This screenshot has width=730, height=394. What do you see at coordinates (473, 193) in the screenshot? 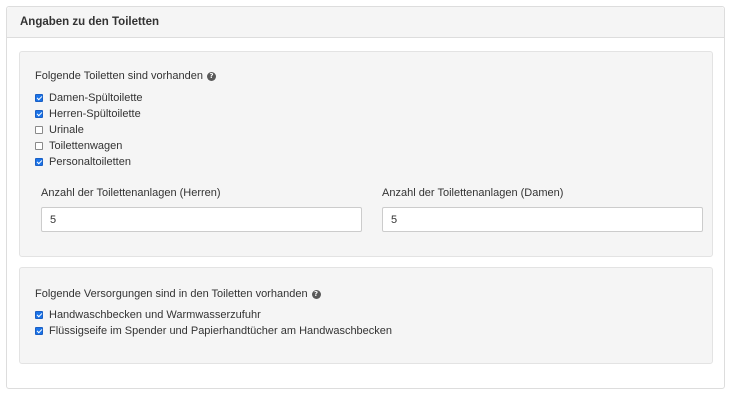
I see `count-women-label: Anzahl der Toilettenanlagen (Damen)` at bounding box center [473, 193].